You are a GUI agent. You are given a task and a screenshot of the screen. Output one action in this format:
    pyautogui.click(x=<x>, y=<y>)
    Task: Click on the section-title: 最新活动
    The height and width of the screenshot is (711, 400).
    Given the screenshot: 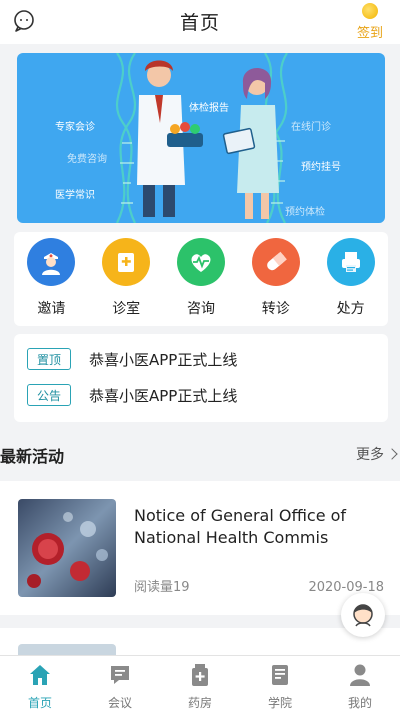 What is the action you would take?
    pyautogui.click(x=32, y=456)
    